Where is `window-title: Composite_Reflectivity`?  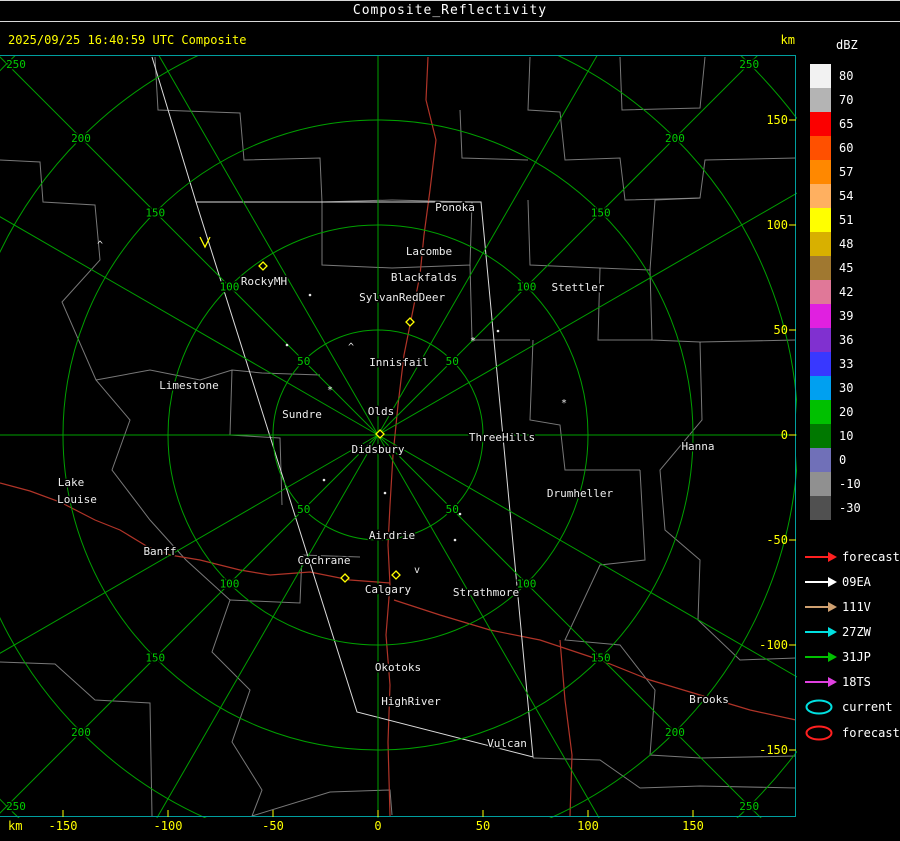 window-title: Composite_Reflectivity is located at coordinates (450, 10).